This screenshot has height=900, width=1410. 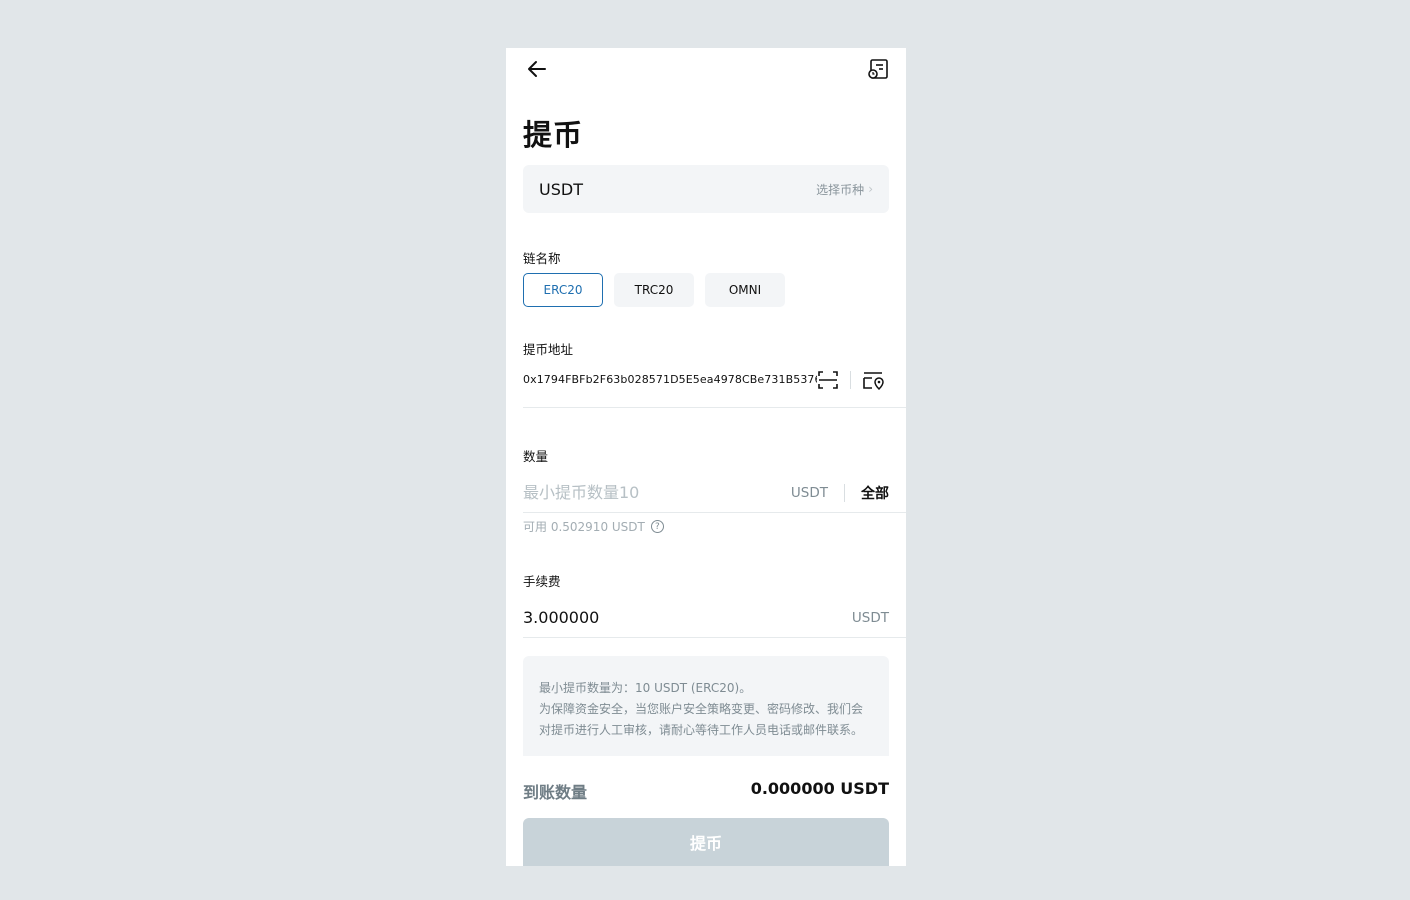 I want to click on receive-value: 0.000000 USDT, so click(x=819, y=788).